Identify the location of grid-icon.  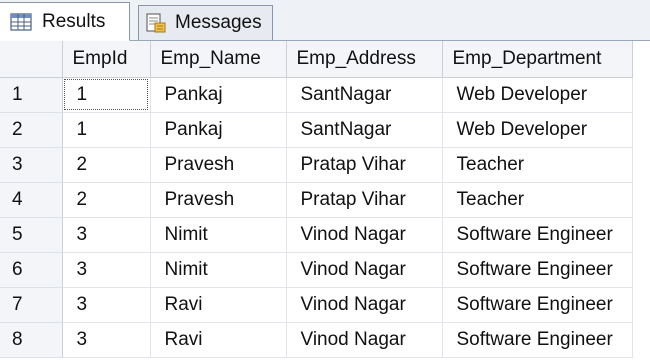
(21, 21).